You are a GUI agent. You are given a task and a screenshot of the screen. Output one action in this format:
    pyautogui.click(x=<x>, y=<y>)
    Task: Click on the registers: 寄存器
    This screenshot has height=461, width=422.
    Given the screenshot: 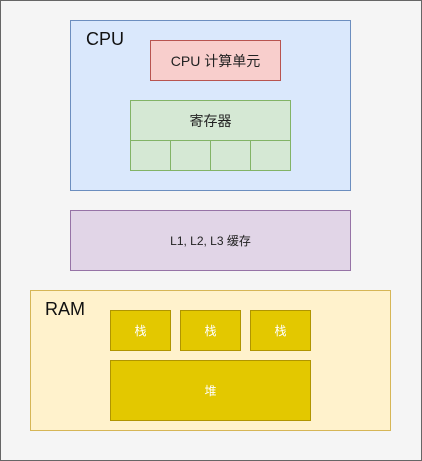 What is the action you would take?
    pyautogui.click(x=210, y=120)
    